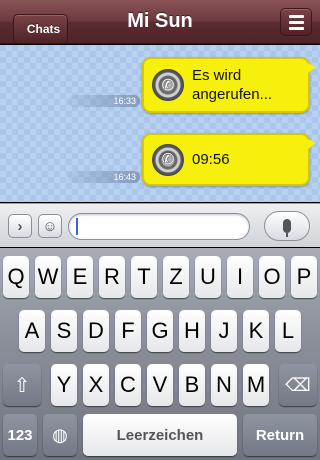 The height and width of the screenshot is (460, 320). What do you see at coordinates (211, 159) in the screenshot?
I see `message-text: 09:56` at bounding box center [211, 159].